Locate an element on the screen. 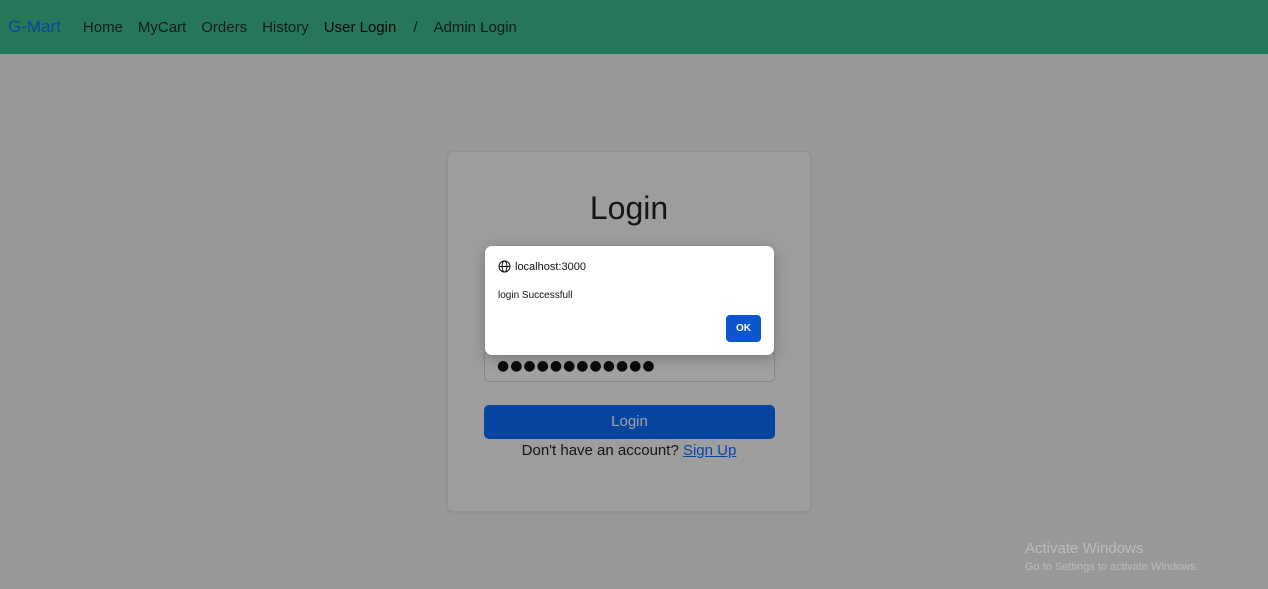 The height and width of the screenshot is (589, 1268). dialog-origin: localhost:3000 is located at coordinates (542, 266).